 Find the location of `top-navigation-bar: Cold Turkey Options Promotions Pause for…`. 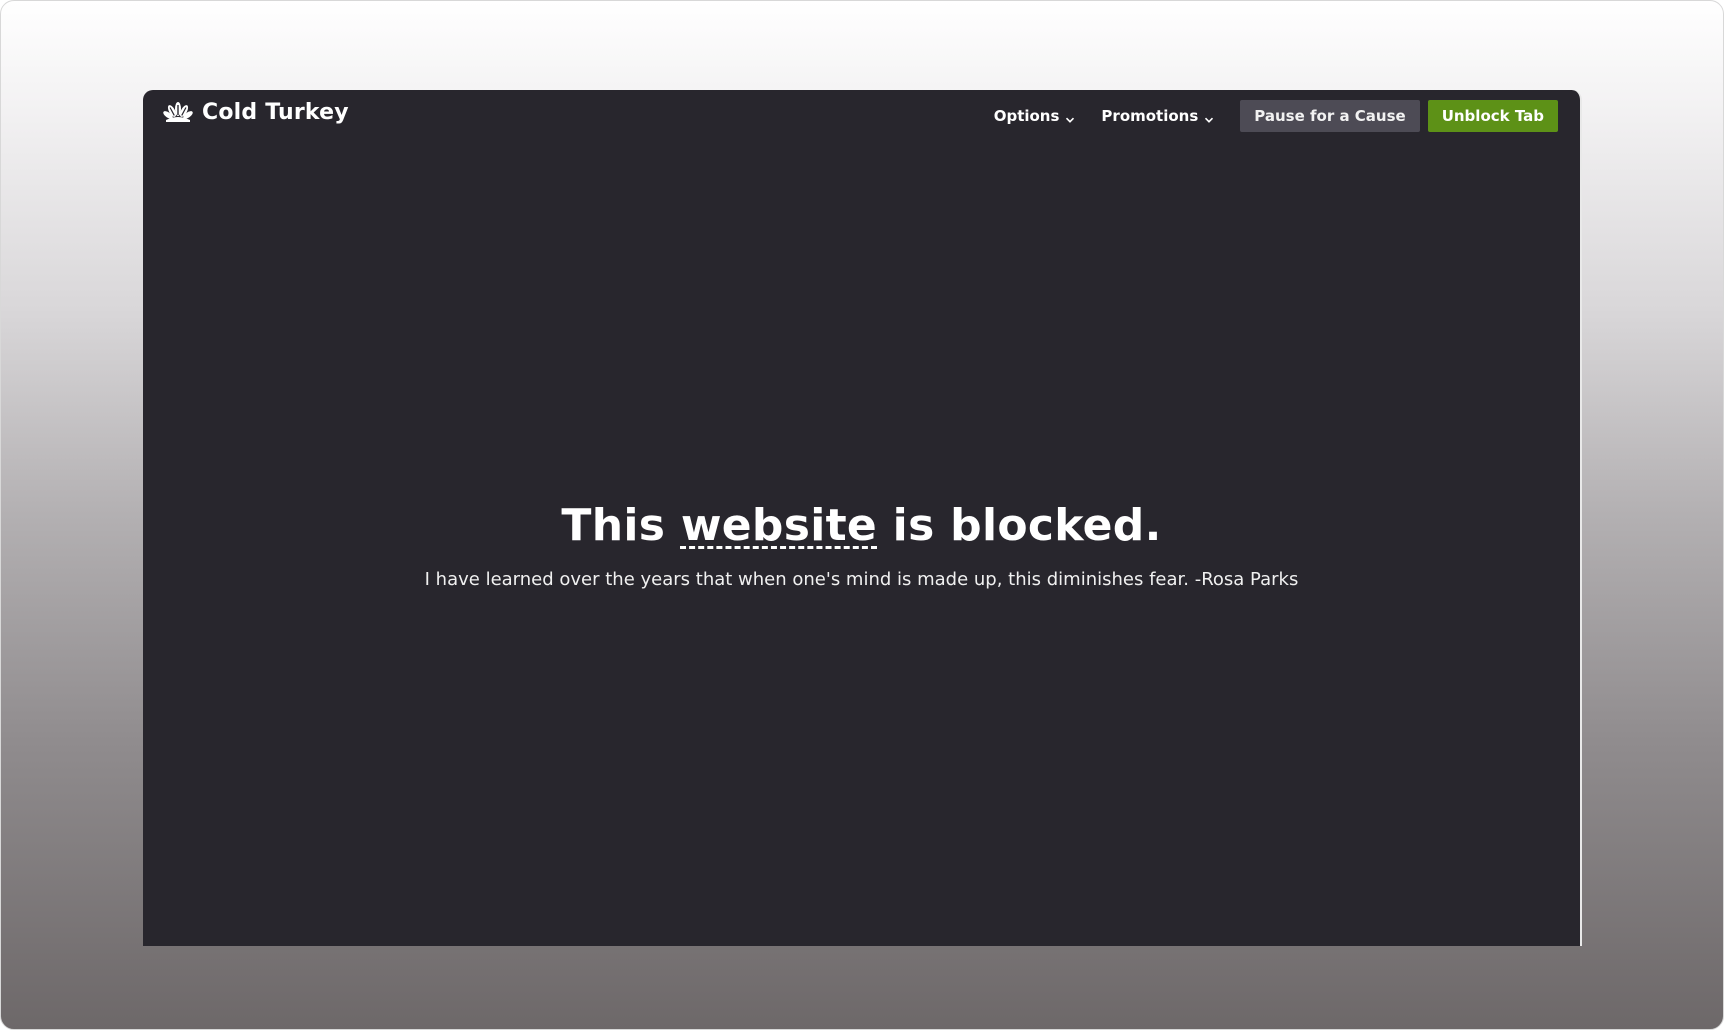

top-navigation-bar: Cold Turkey Options Promotions Pause for… is located at coordinates (861, 115).